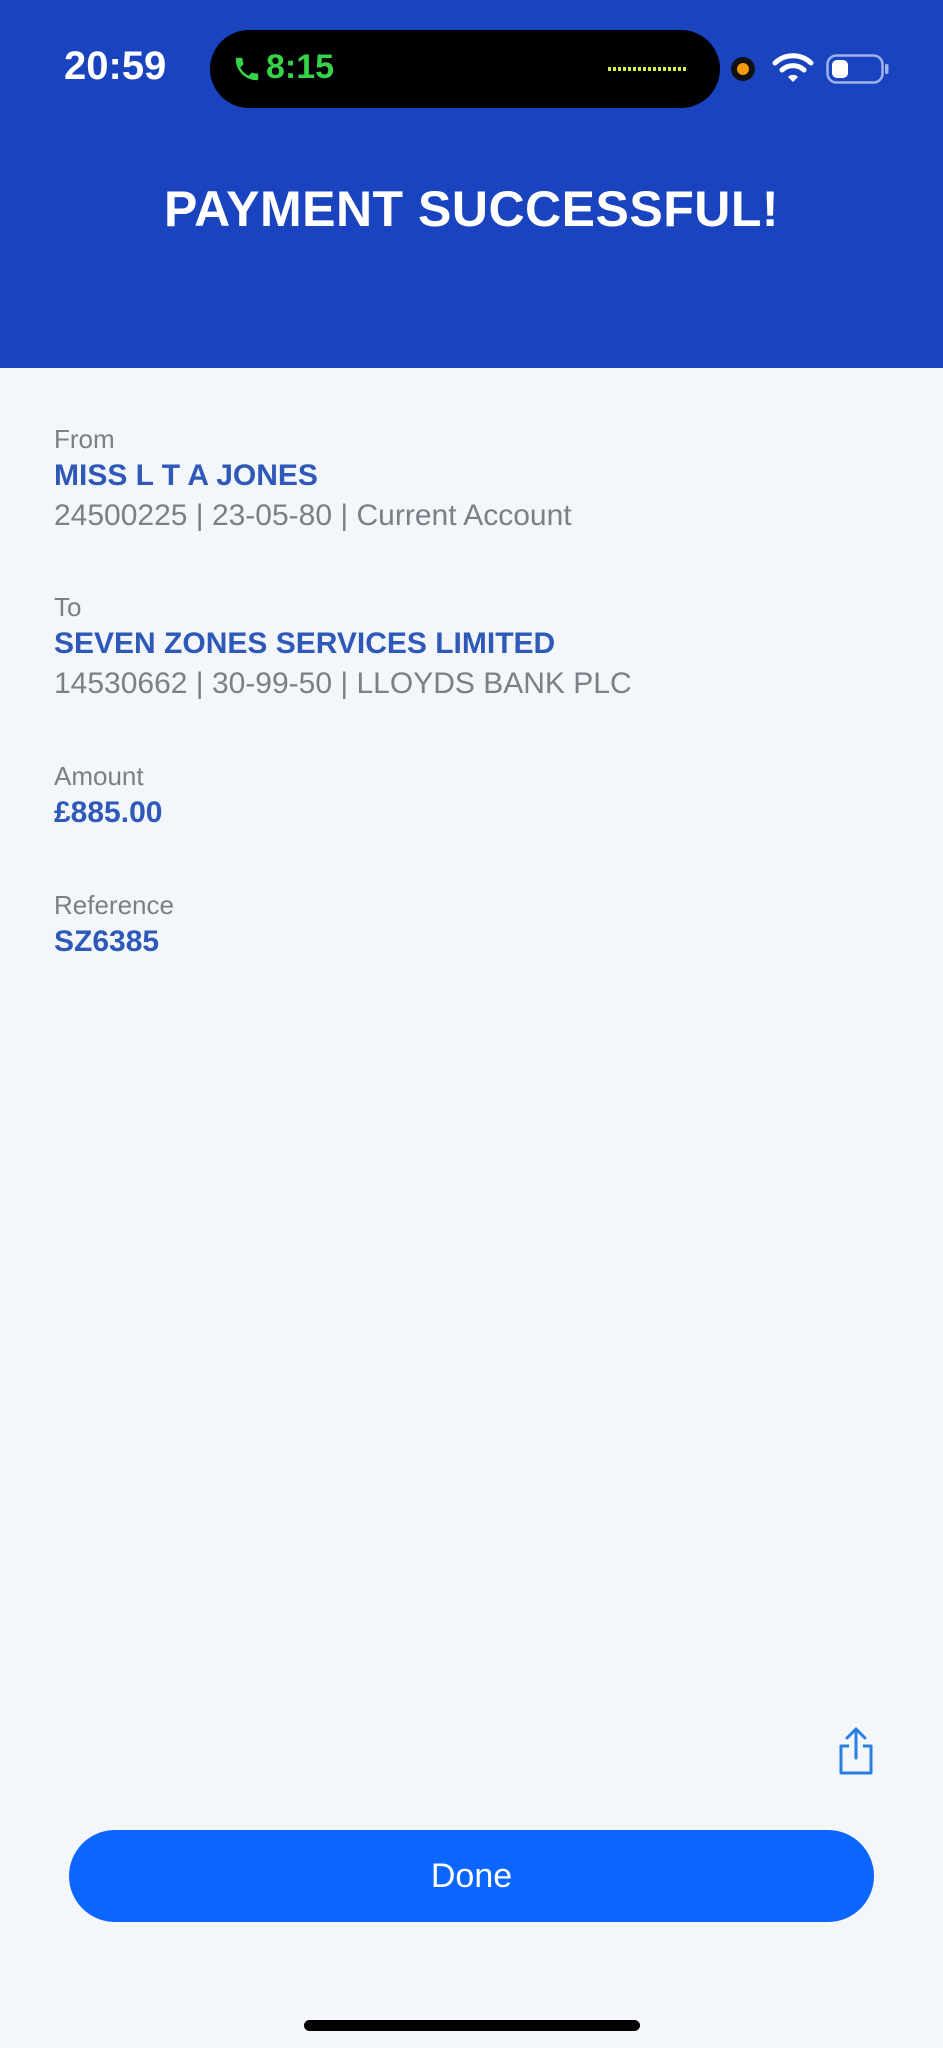 The width and height of the screenshot is (943, 2048). What do you see at coordinates (107, 941) in the screenshot?
I see `reference-value: SZ6385` at bounding box center [107, 941].